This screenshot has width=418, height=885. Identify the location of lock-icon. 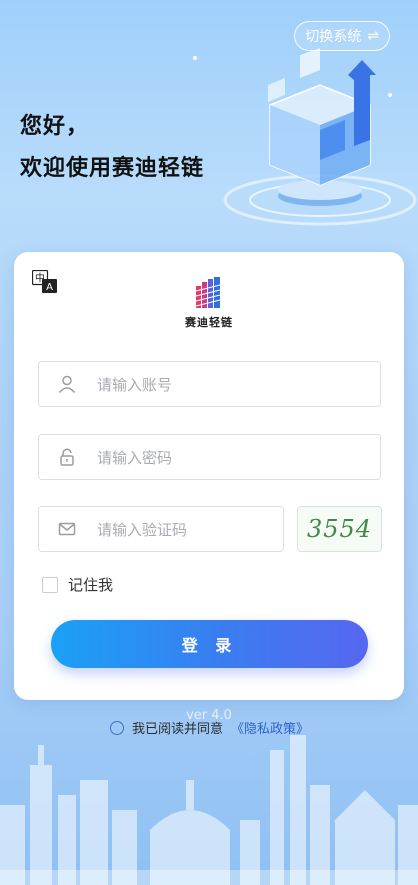
(67, 457).